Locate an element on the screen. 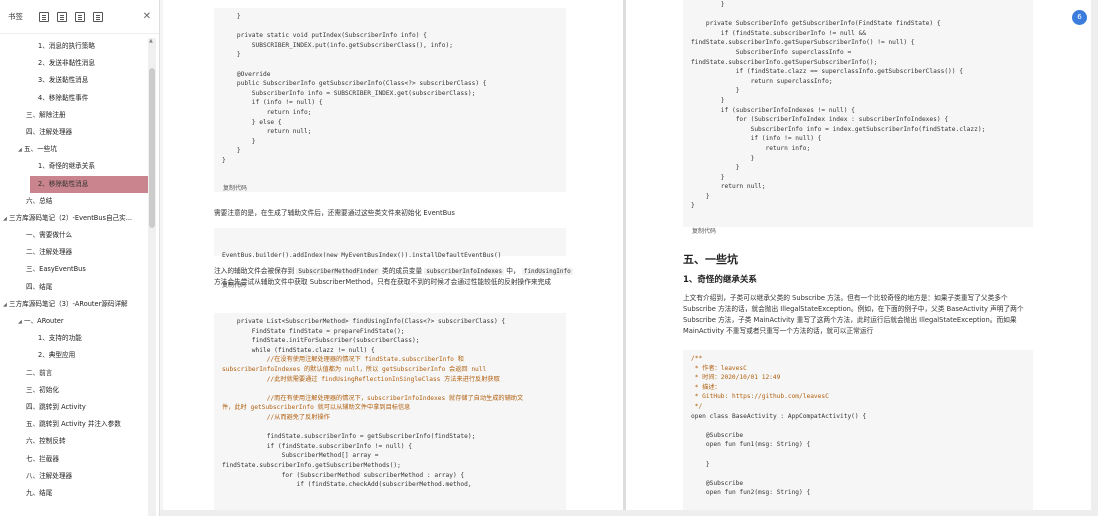 The image size is (1098, 516). bookmark-item: 七、拦截器 is located at coordinates (74, 459).